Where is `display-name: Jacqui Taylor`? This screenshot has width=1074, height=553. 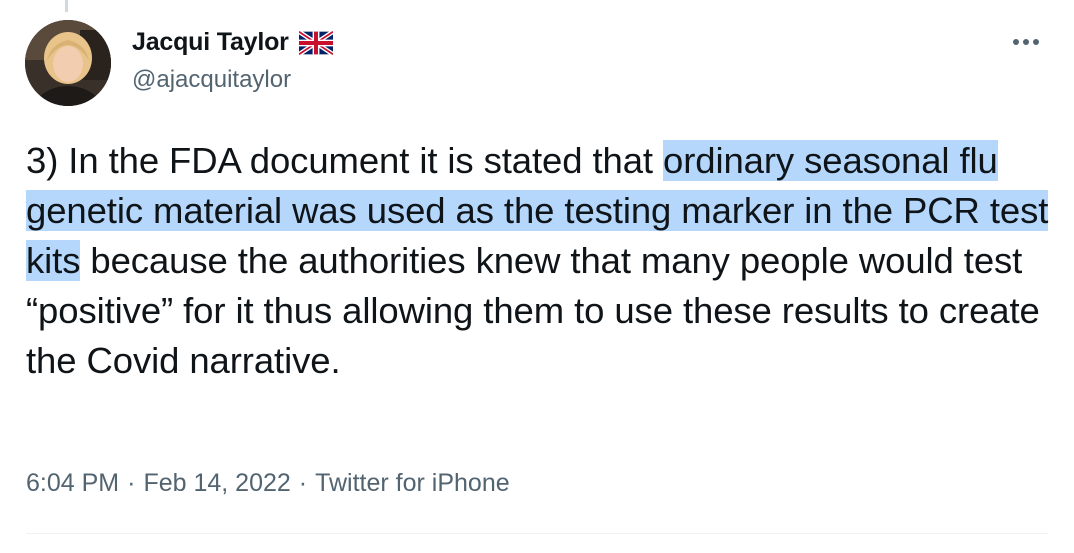 display-name: Jacqui Taylor is located at coordinates (210, 42).